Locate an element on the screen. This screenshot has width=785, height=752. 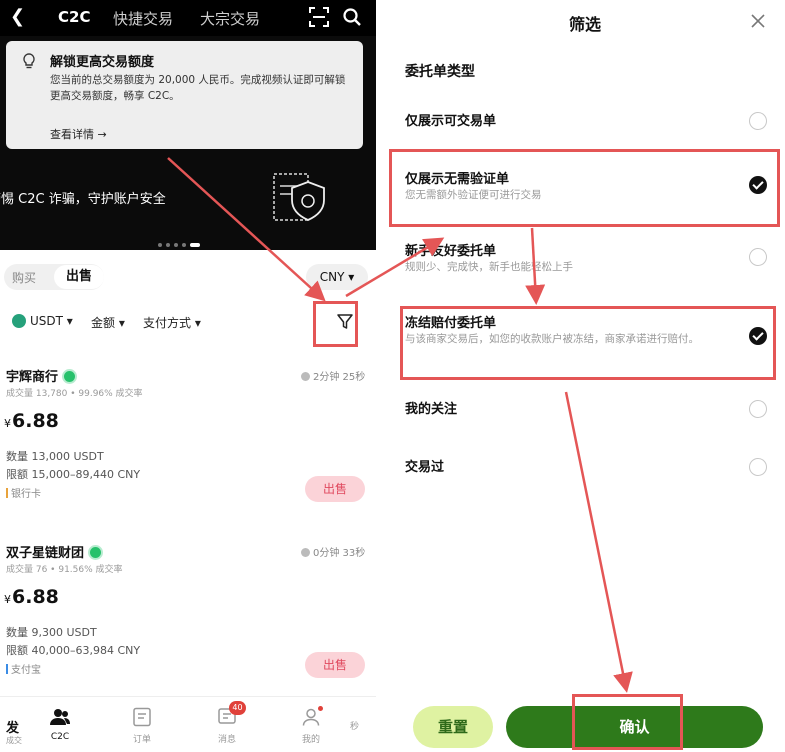
reset-button: 重置 is located at coordinates (453, 727).